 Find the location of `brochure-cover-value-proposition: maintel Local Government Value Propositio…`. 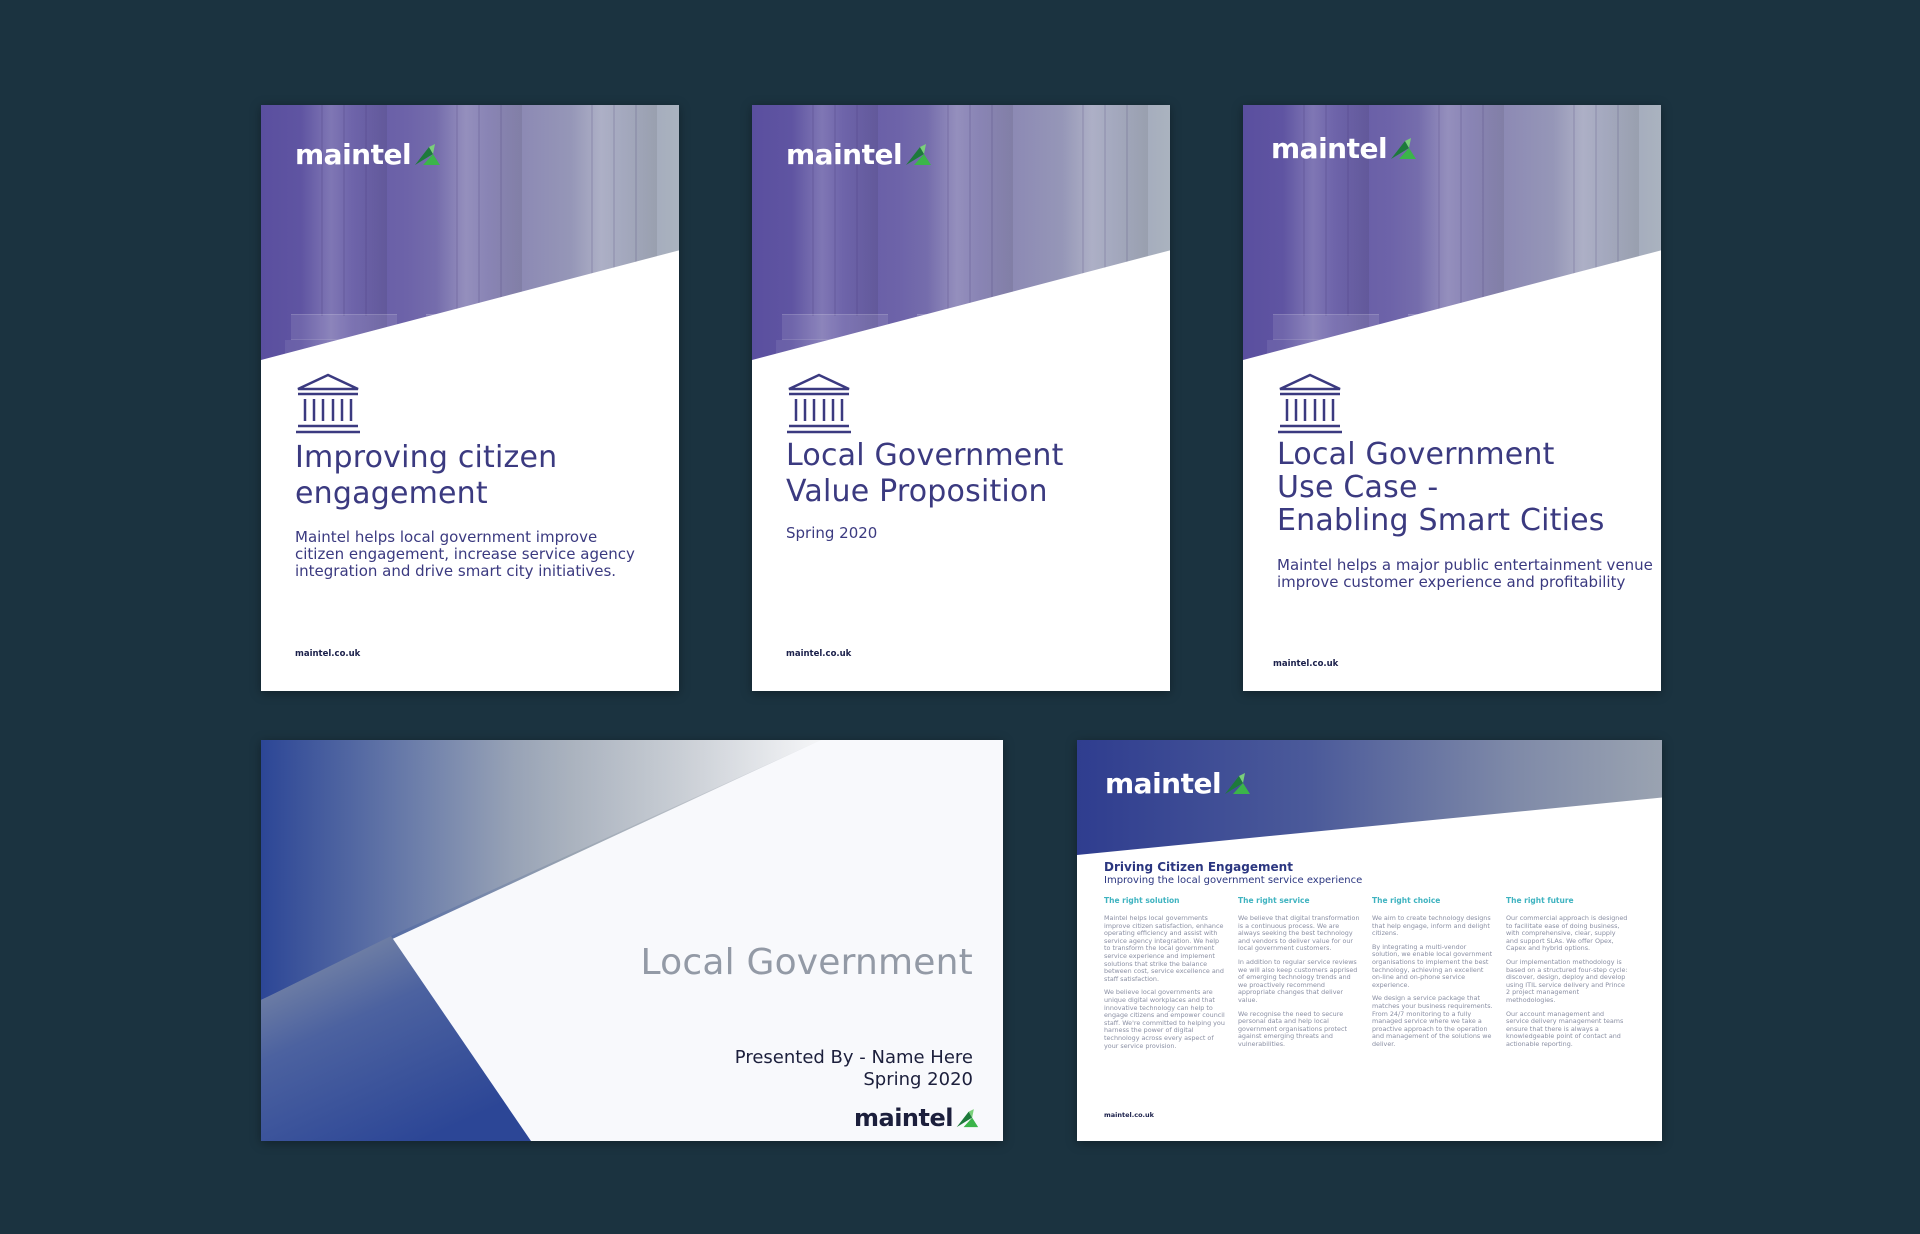

brochure-cover-value-proposition: maintel Local Government Value Propositio… is located at coordinates (961, 398).